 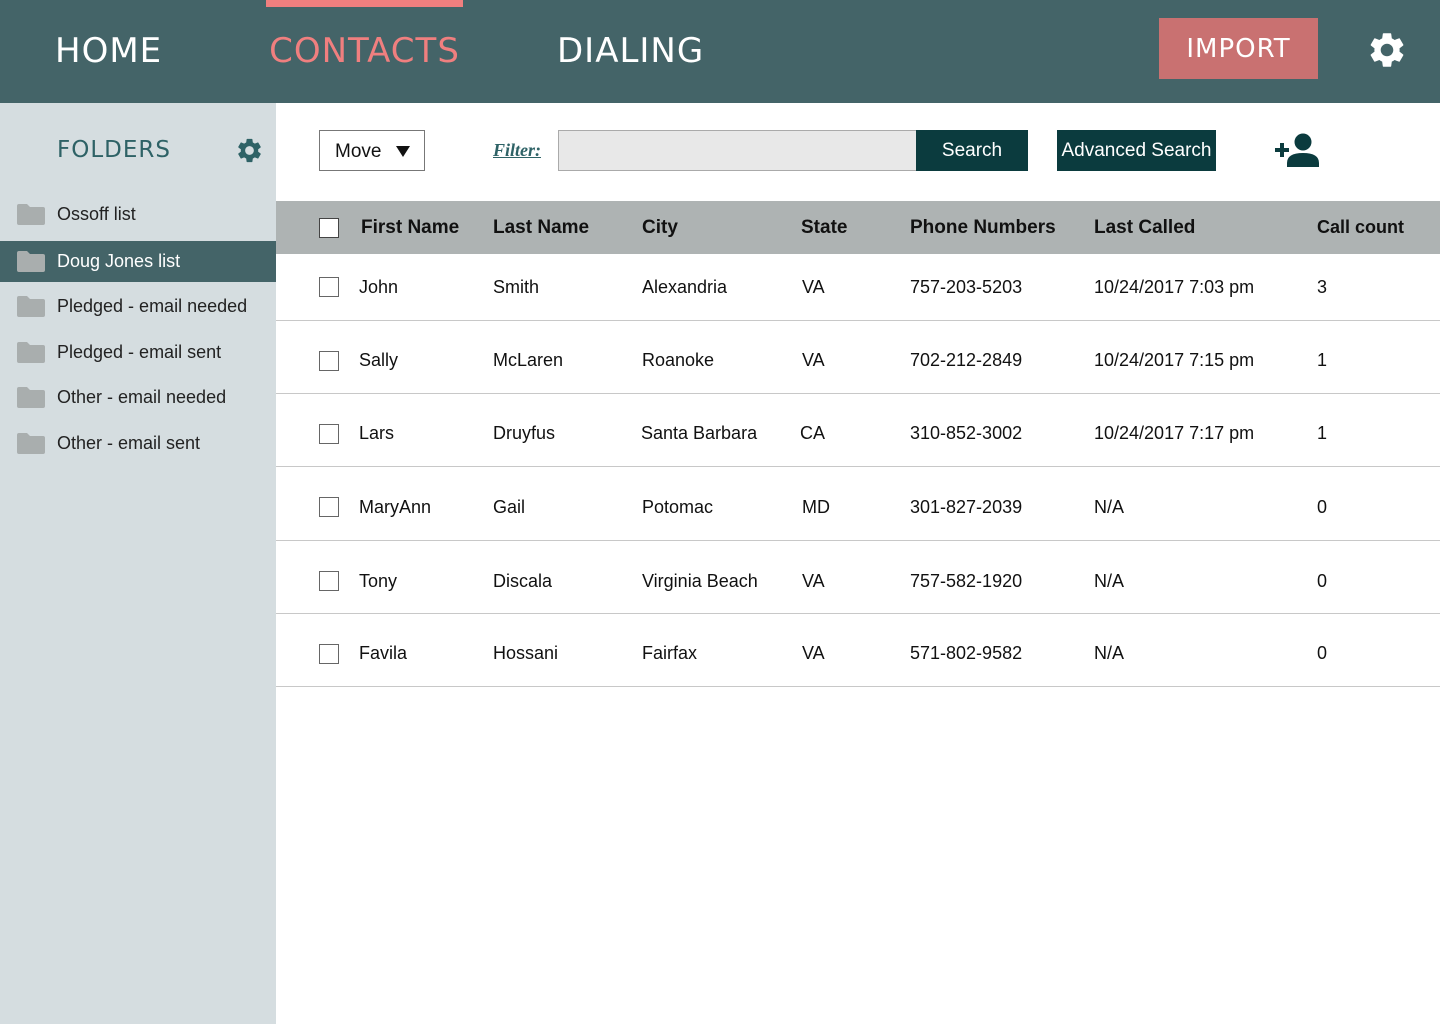 What do you see at coordinates (738, 150) in the screenshot?
I see `filter-input` at bounding box center [738, 150].